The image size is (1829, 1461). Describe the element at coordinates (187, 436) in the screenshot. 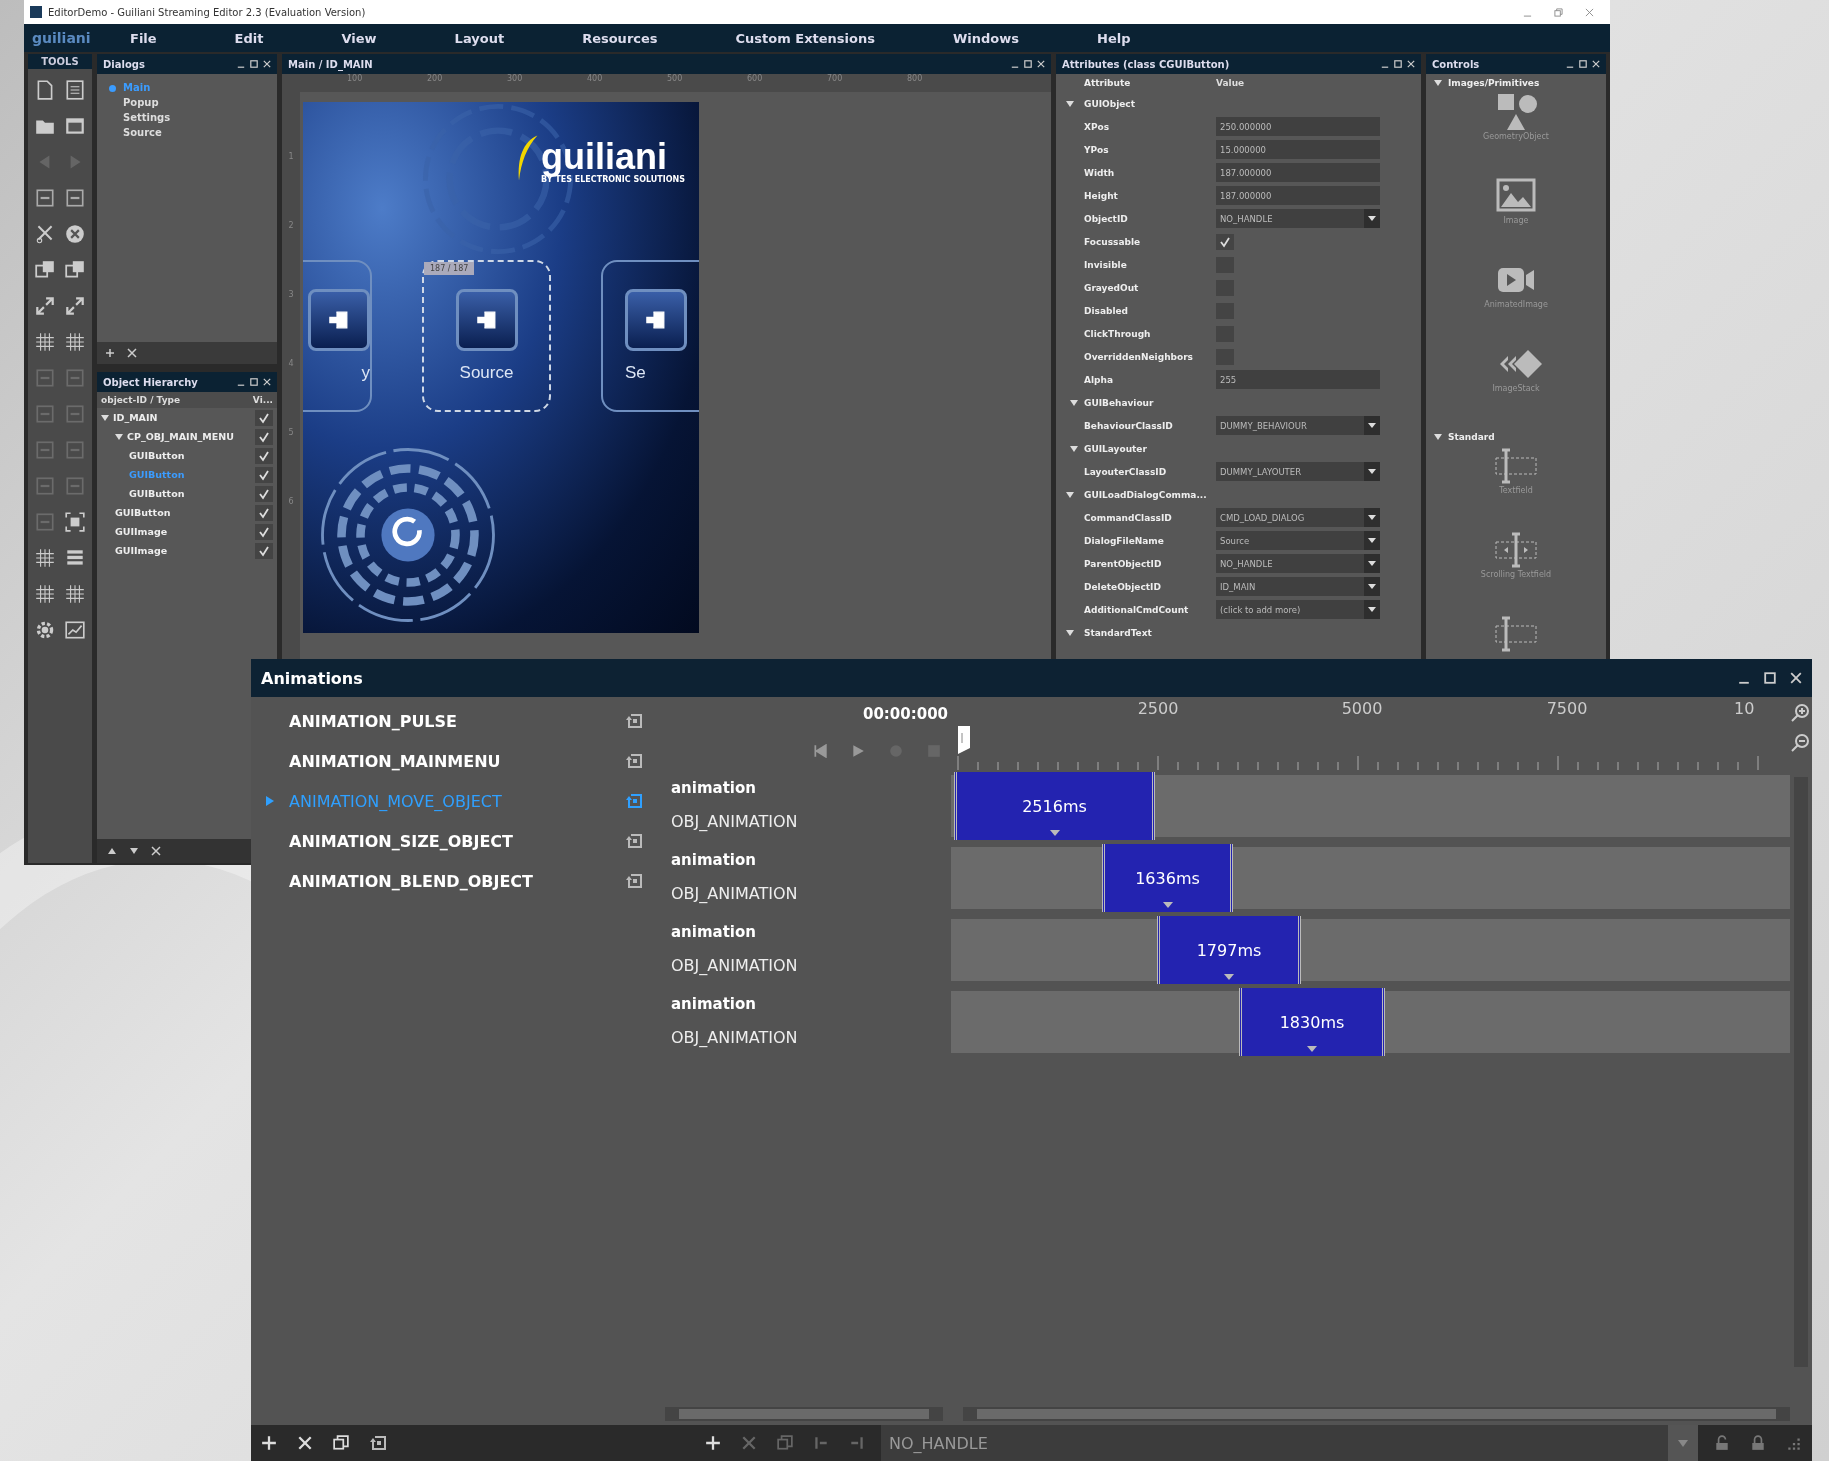

I see `tree-item: CP_OBJ_MAIN_MENU` at that location.